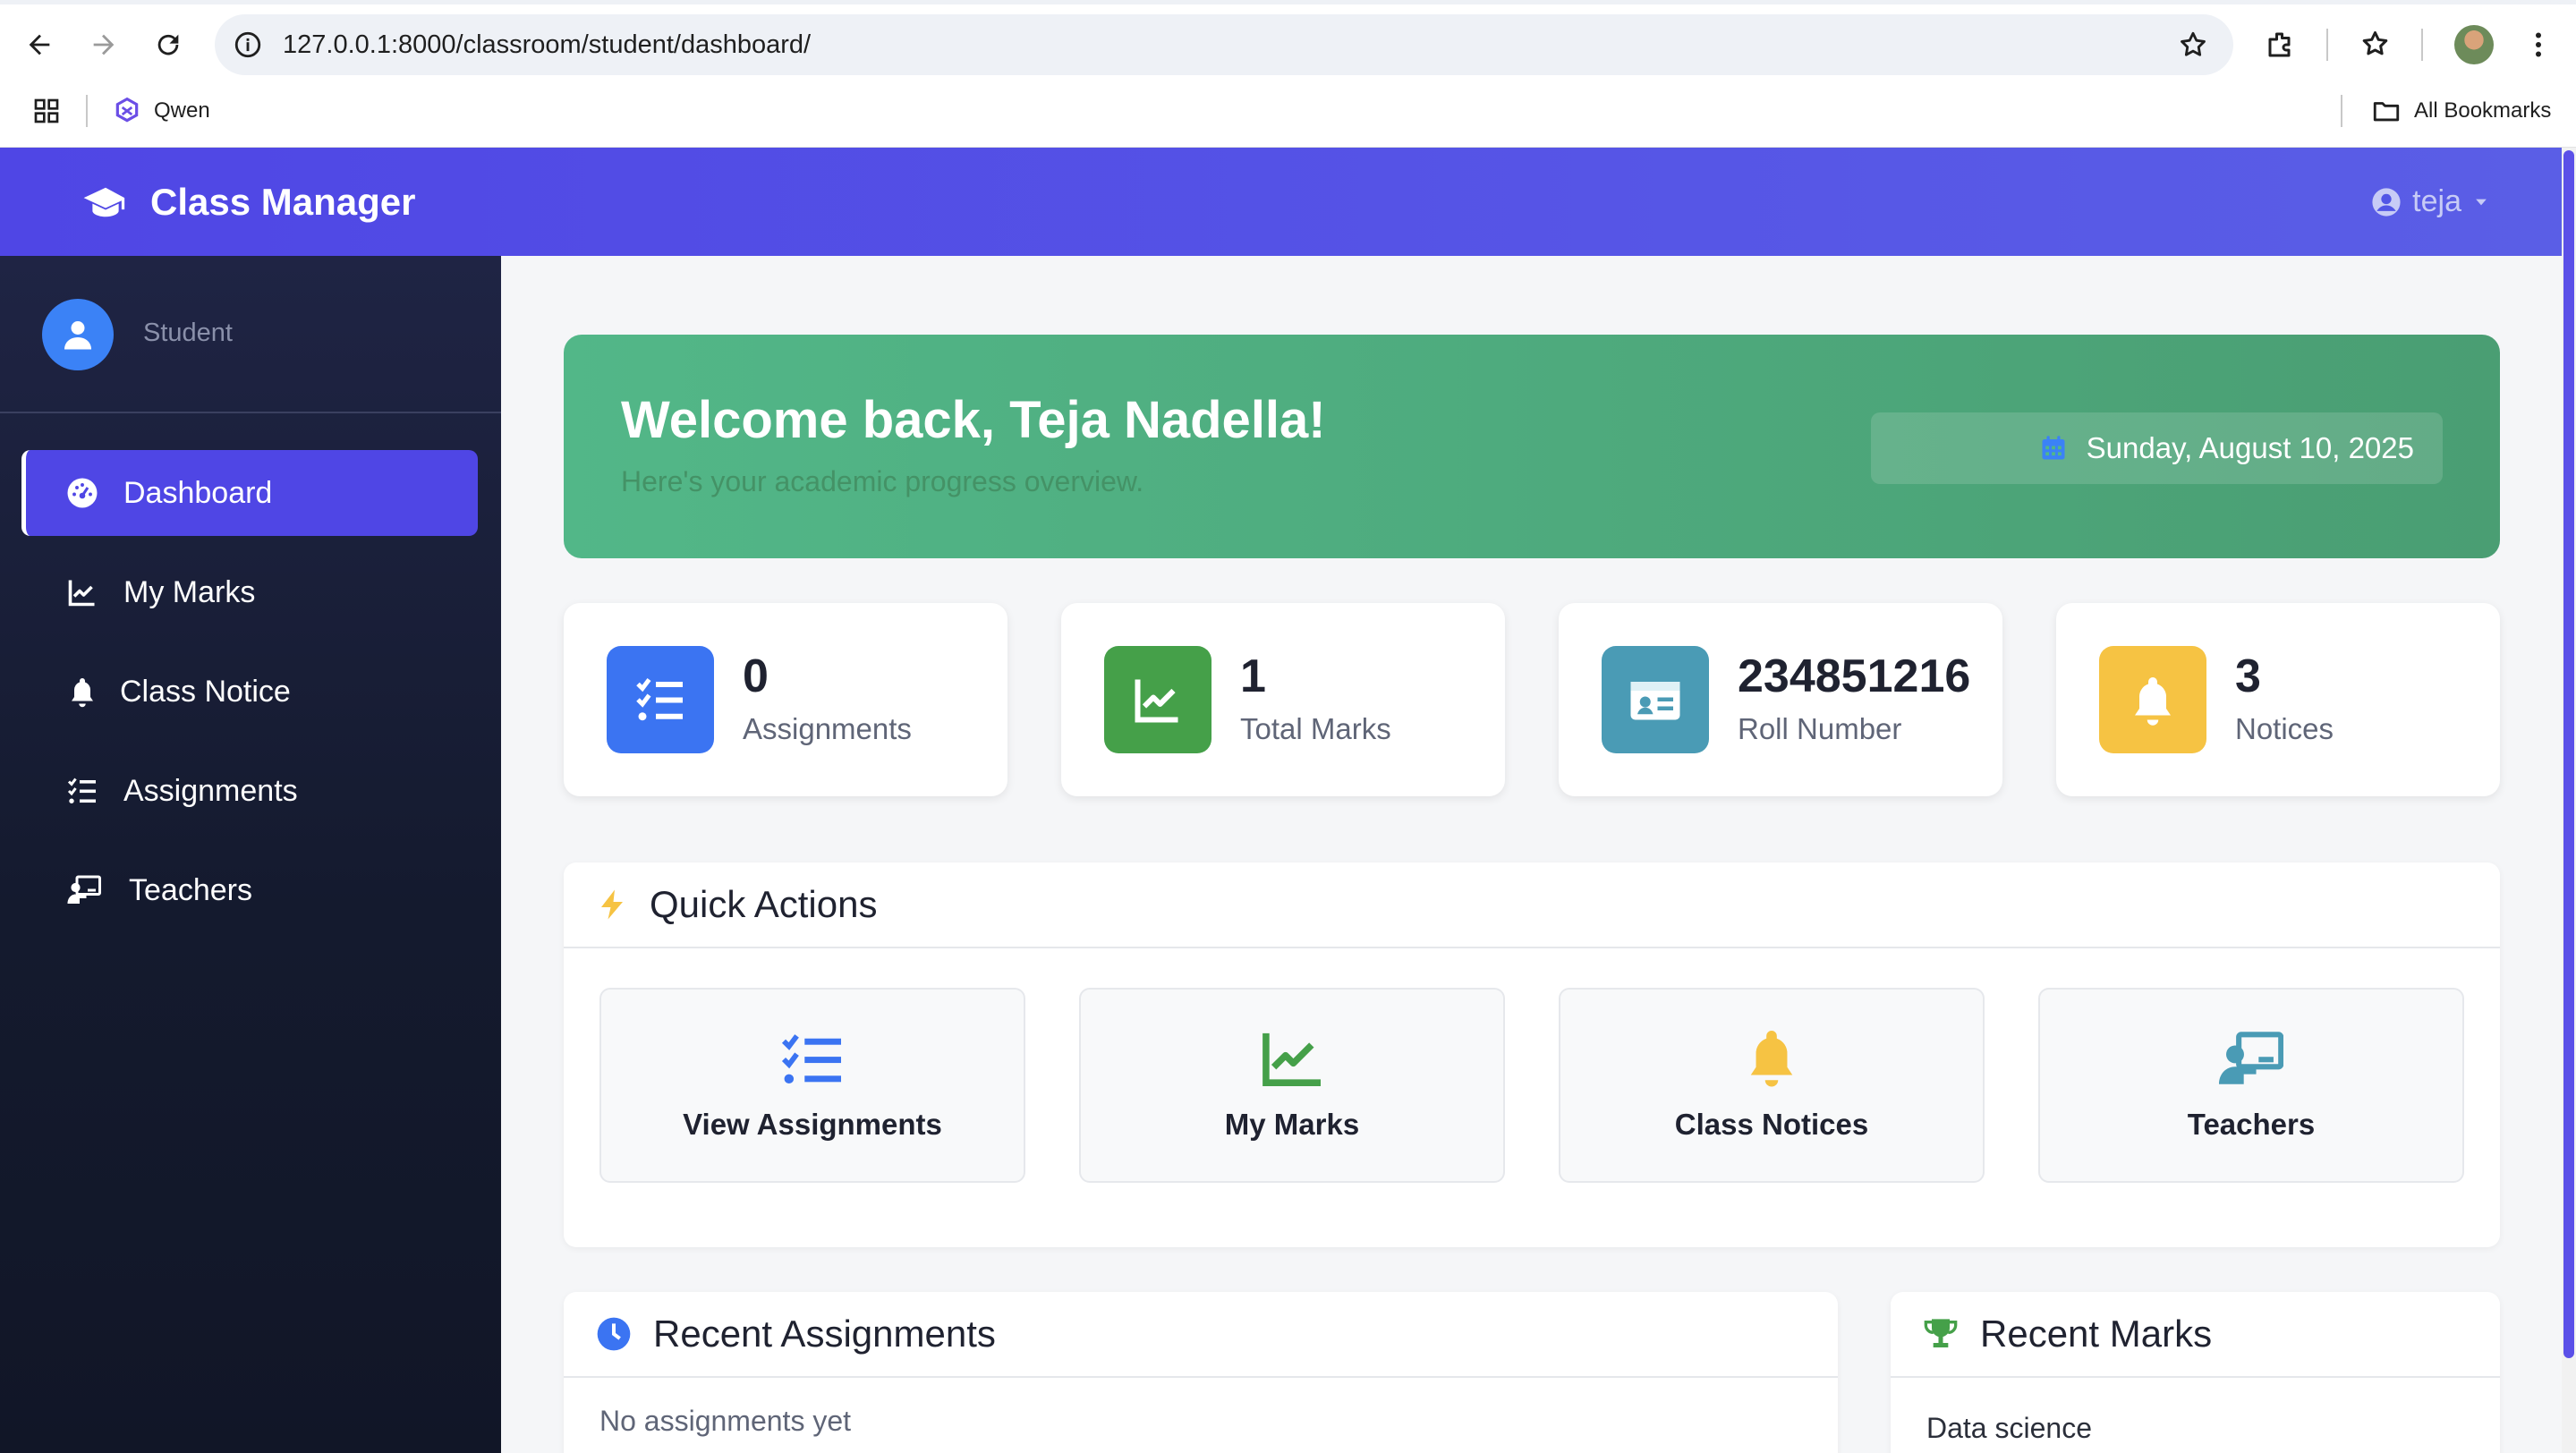  I want to click on quick-action-label: View Assignments, so click(812, 1124).